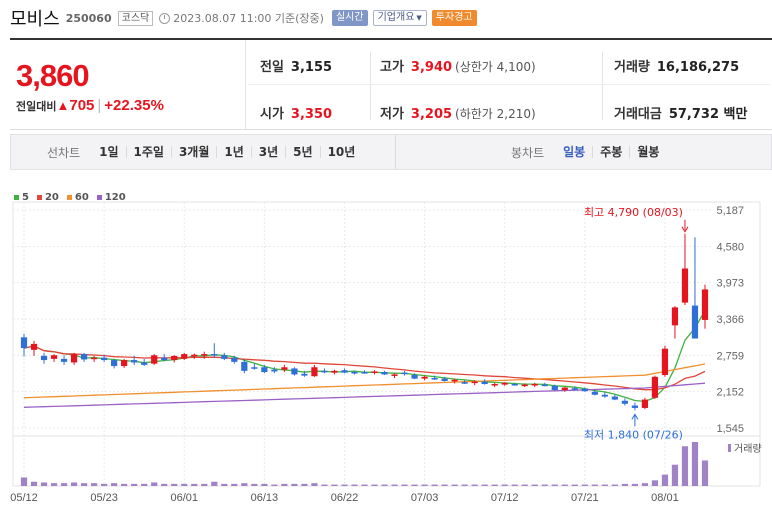 The height and width of the screenshot is (515, 772). Describe the element at coordinates (193, 152) in the screenshot. I see `period-3m: 3개월` at that location.